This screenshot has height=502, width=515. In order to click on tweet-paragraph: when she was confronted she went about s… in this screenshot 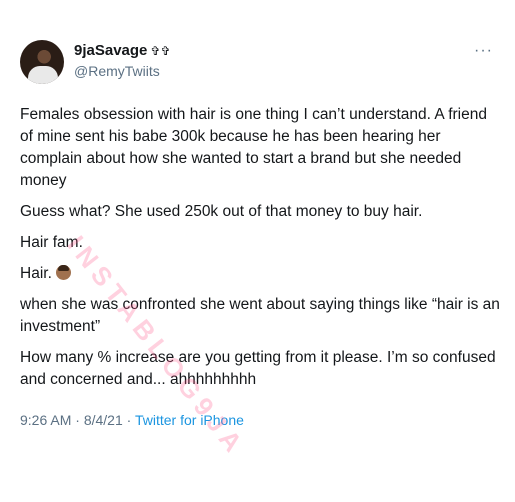, I will do `click(260, 315)`.